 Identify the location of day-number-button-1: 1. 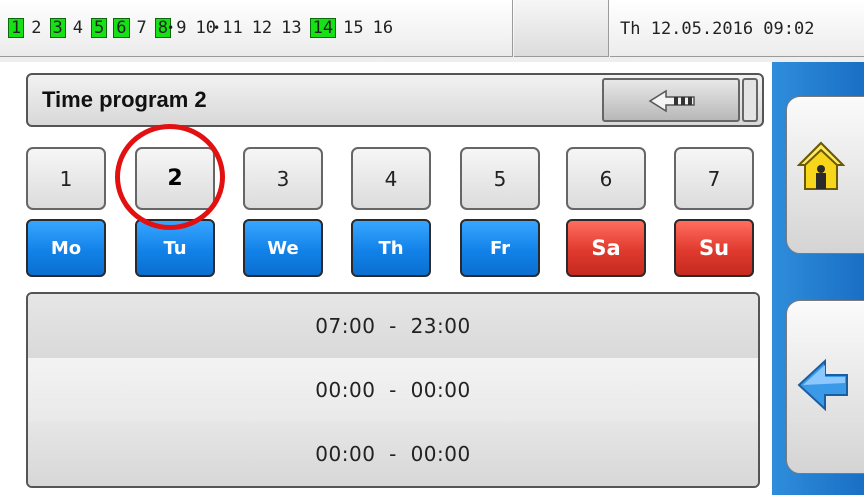
(66, 178).